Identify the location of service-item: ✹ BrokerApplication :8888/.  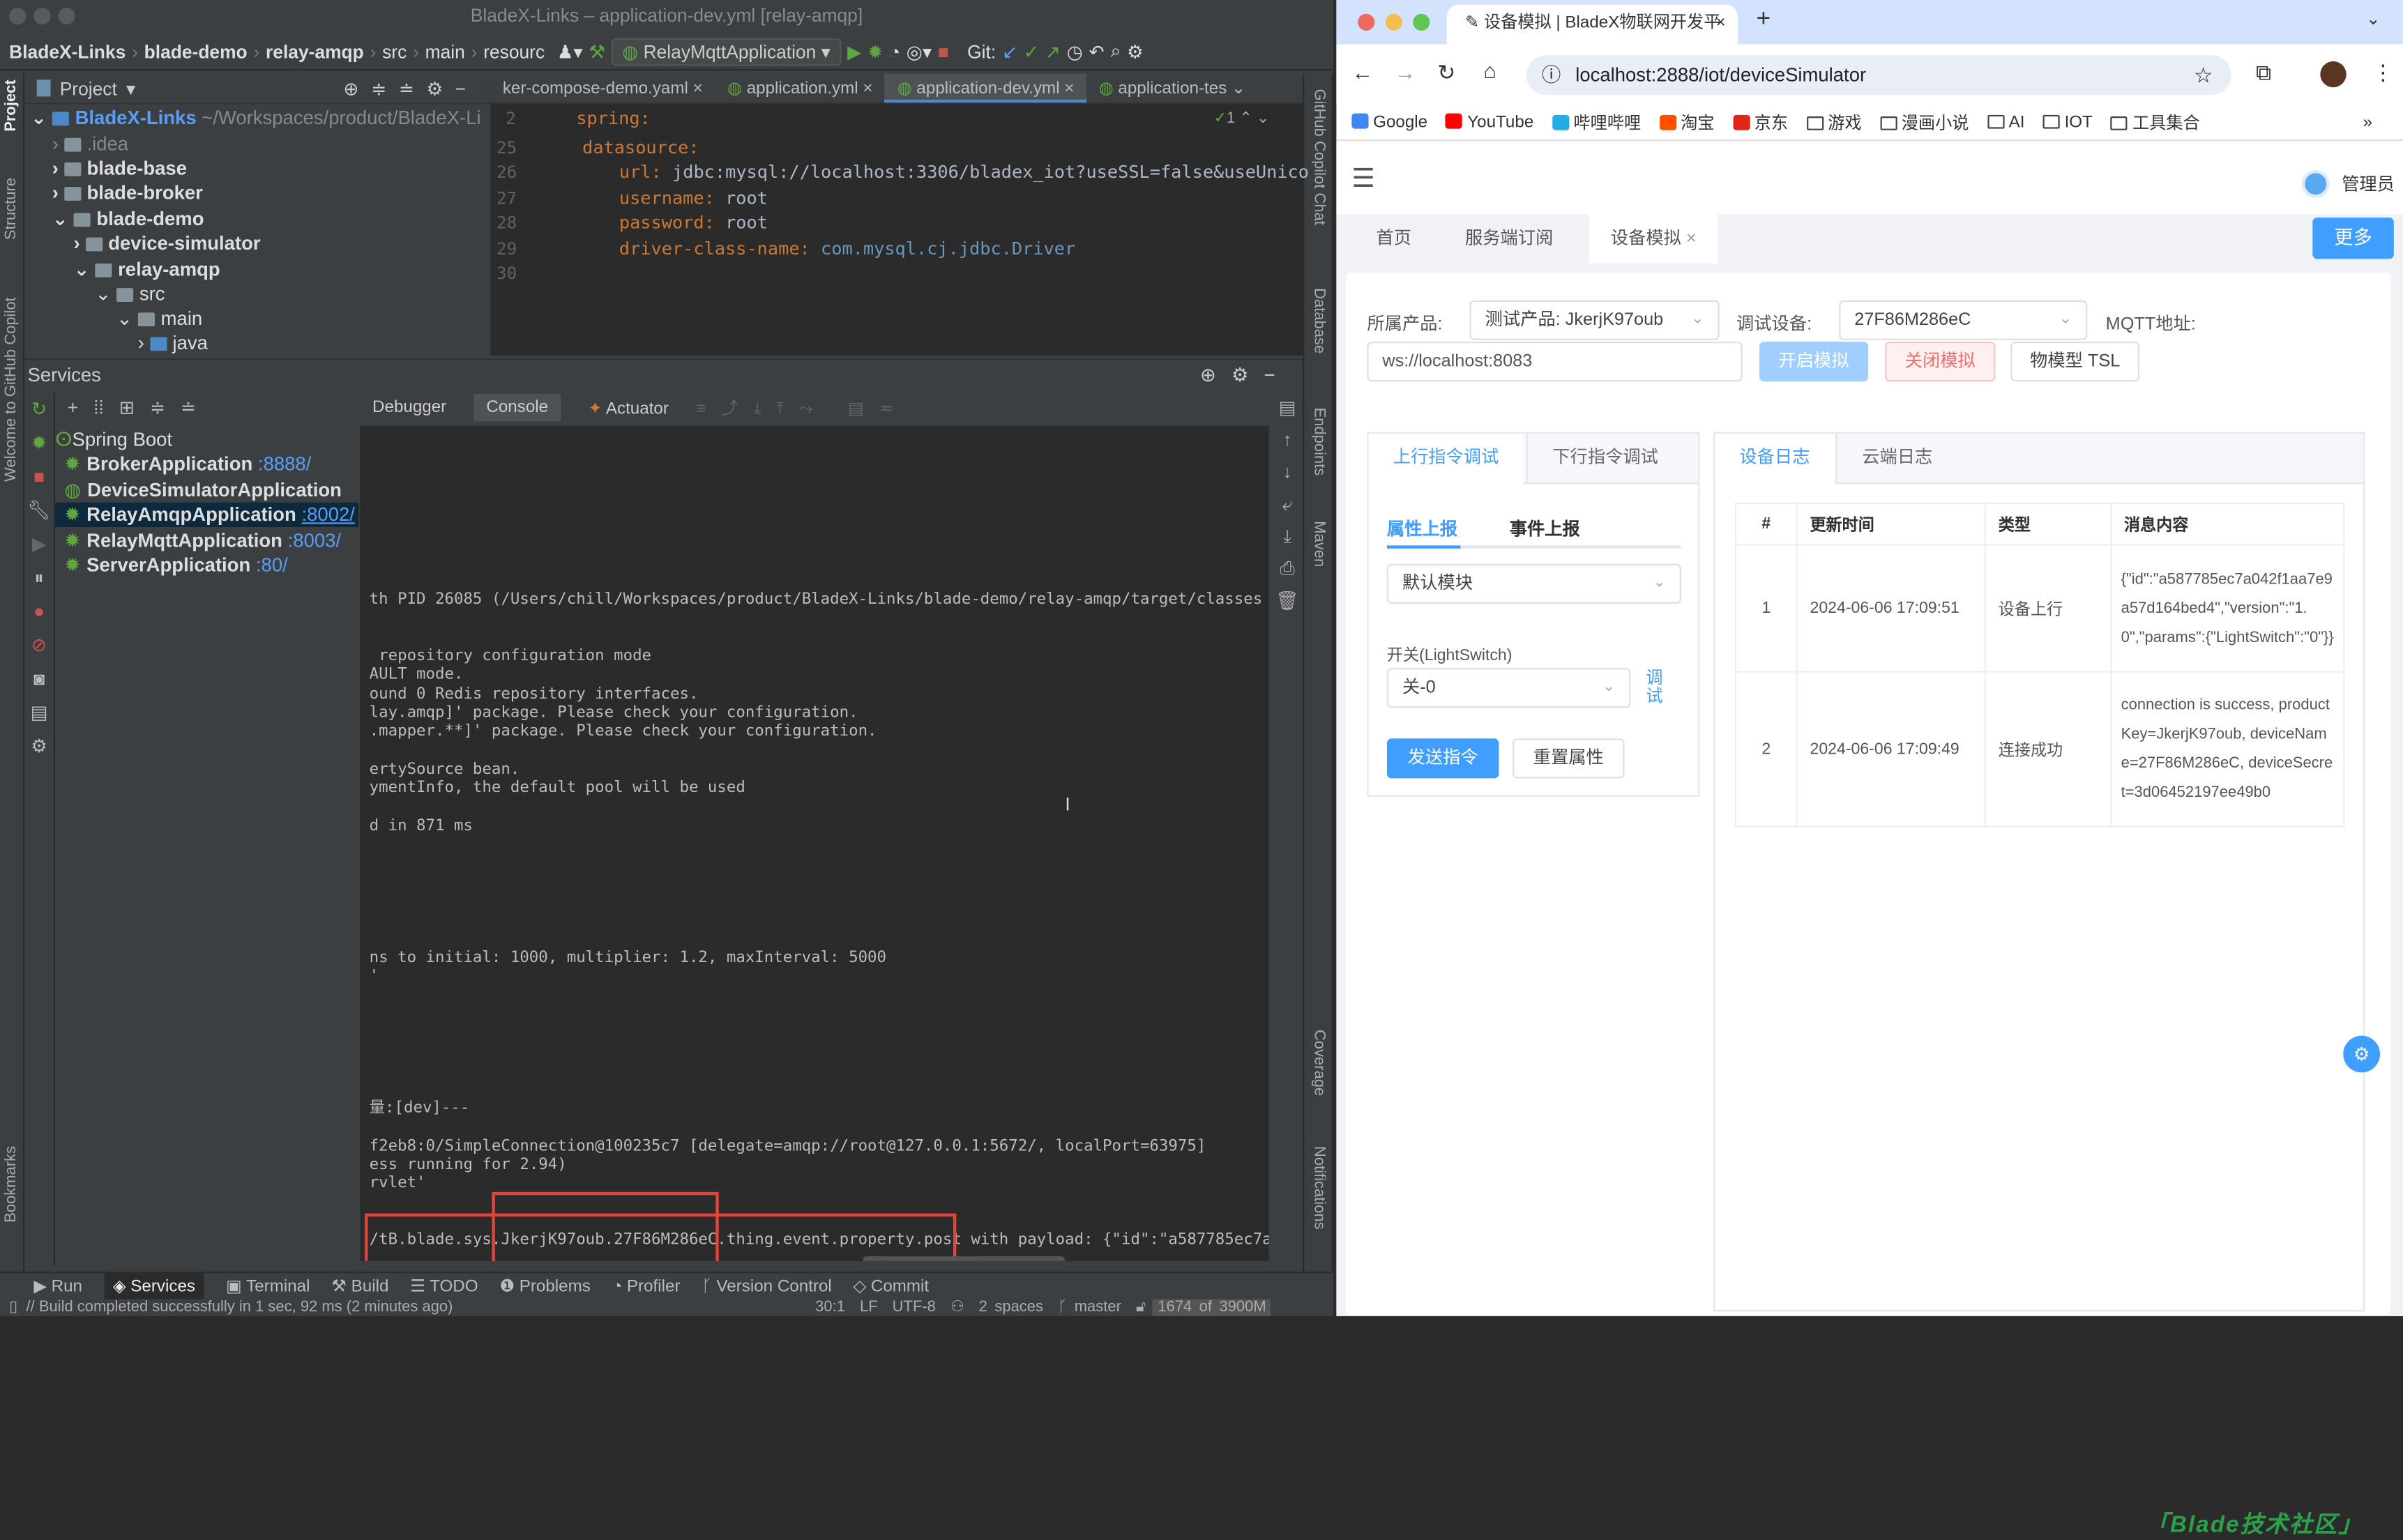
(187, 464).